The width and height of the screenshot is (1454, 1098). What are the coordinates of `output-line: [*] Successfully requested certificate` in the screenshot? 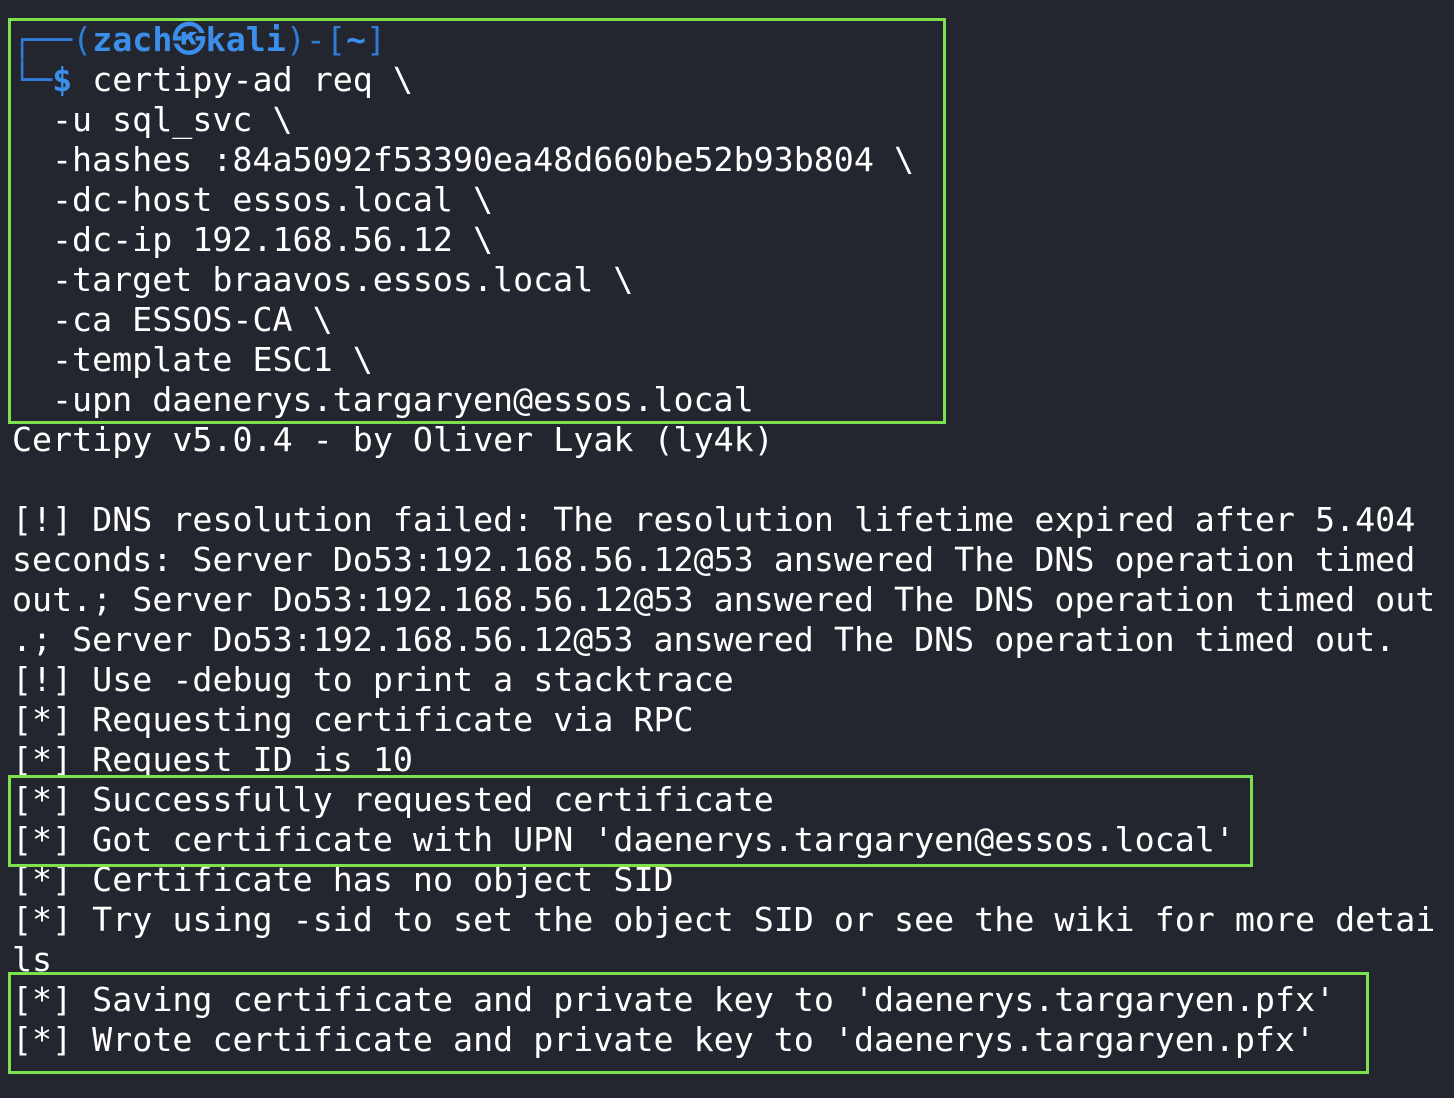 It's located at (393, 799).